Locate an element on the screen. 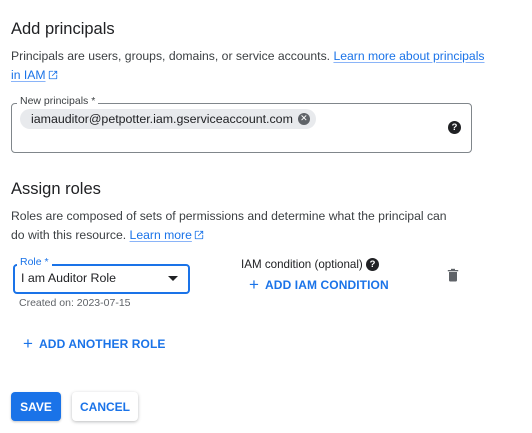 The height and width of the screenshot is (433, 532). trash-icon is located at coordinates (453, 275).